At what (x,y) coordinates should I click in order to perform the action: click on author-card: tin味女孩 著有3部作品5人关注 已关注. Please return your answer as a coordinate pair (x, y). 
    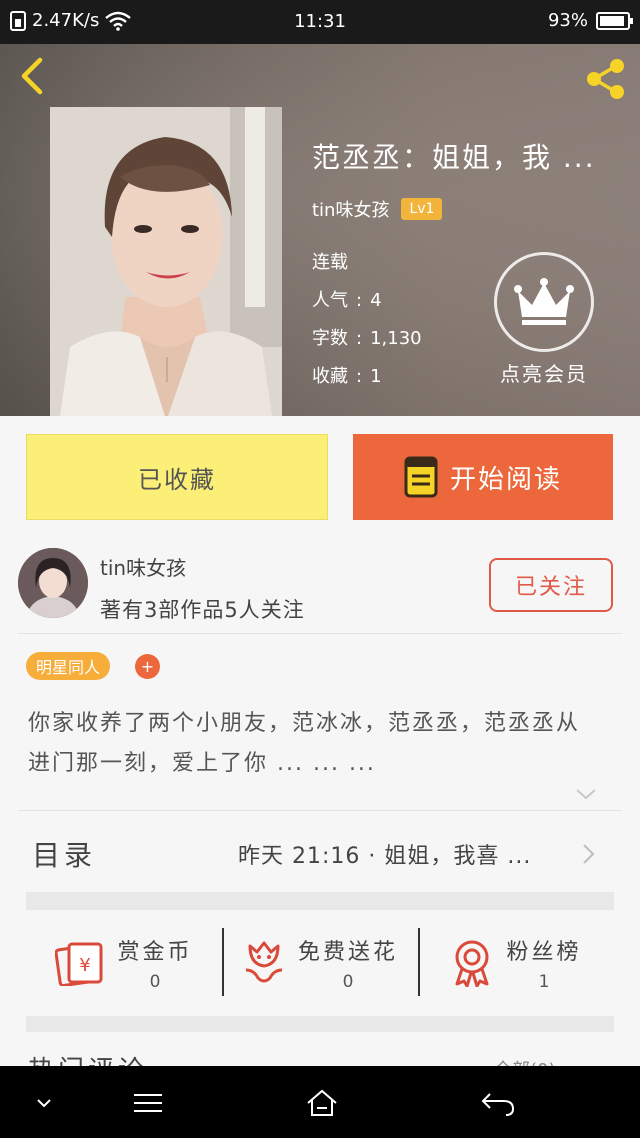
    Looking at the image, I should click on (320, 586).